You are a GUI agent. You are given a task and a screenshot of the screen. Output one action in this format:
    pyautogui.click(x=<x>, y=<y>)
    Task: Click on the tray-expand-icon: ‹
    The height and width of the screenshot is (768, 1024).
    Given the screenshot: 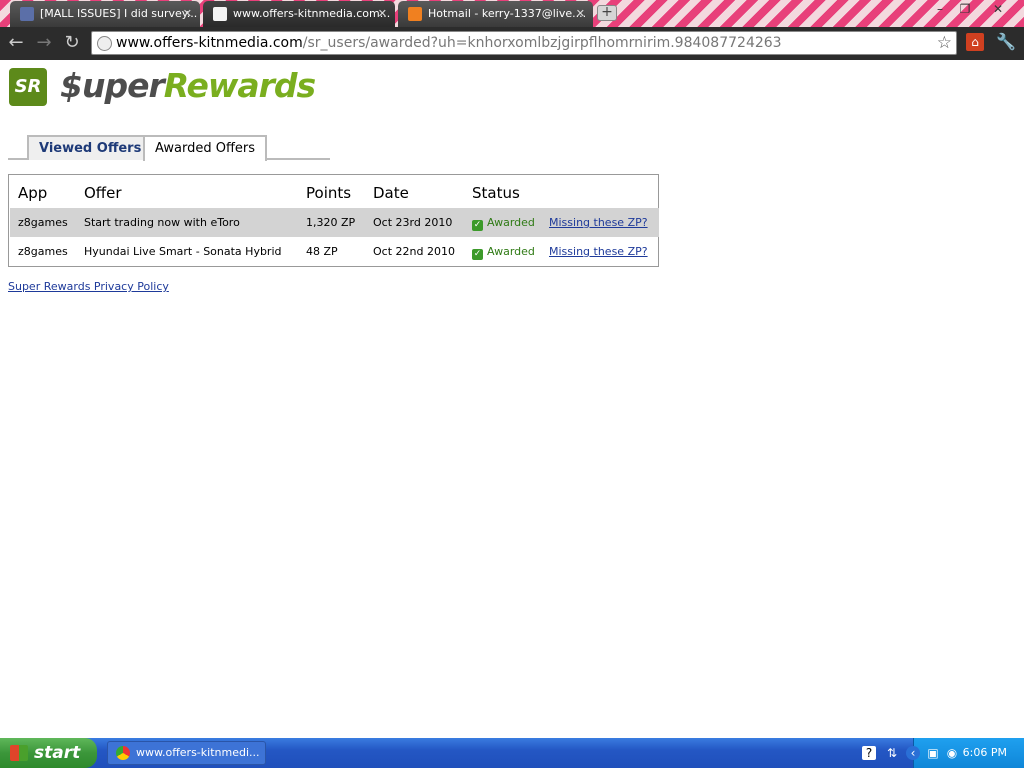 What is the action you would take?
    pyautogui.click(x=913, y=753)
    